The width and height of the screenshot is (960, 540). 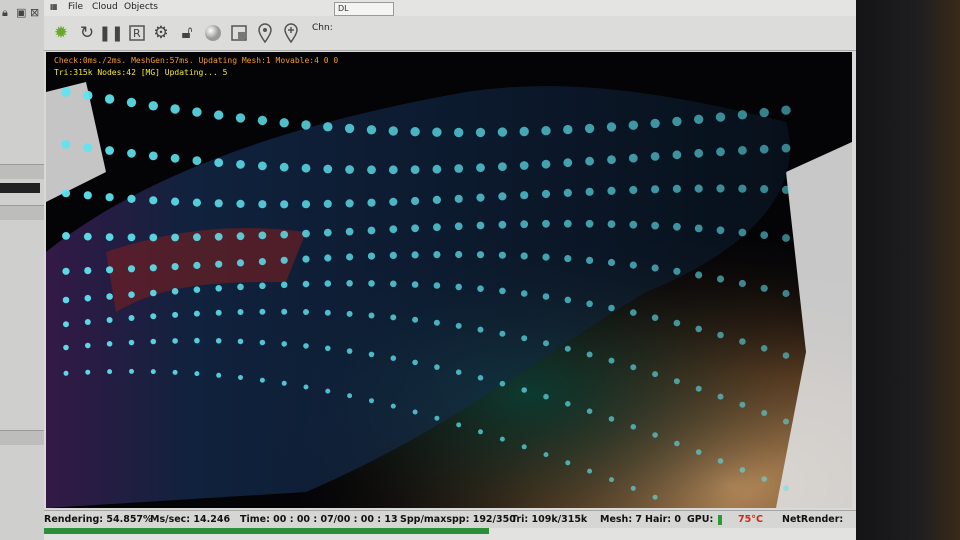 I want to click on close-icon: ⊠, so click(x=36, y=12).